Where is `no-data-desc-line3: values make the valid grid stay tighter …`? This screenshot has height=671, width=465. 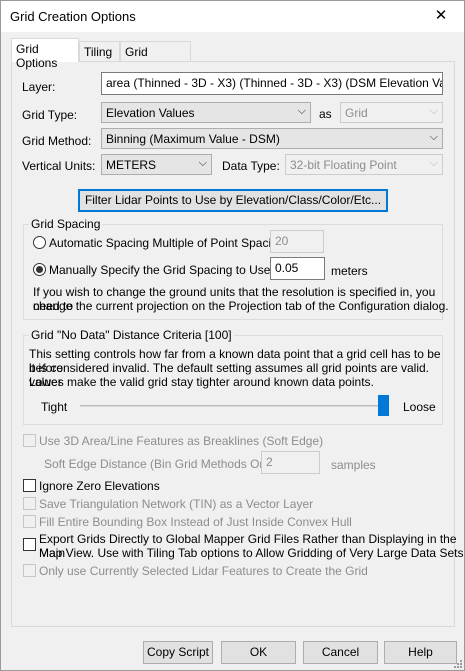 no-data-desc-line3: values make the valid grid stay tighter … is located at coordinates (201, 382).